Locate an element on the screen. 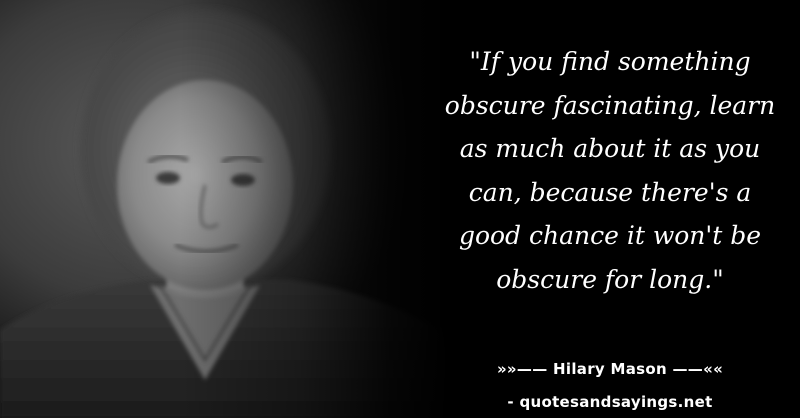  source-website: - quotesandsayings.net is located at coordinates (610, 402).